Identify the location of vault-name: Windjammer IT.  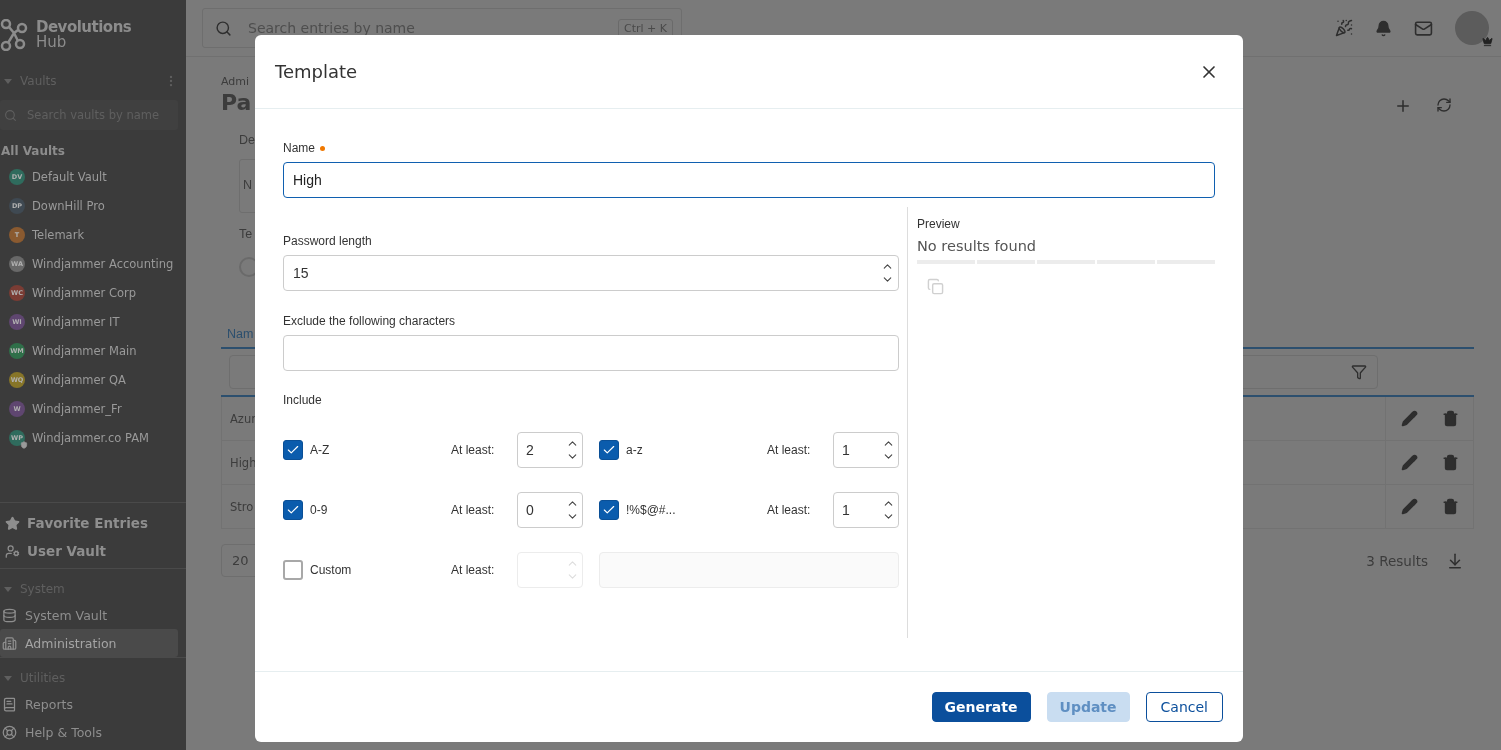
(76, 321).